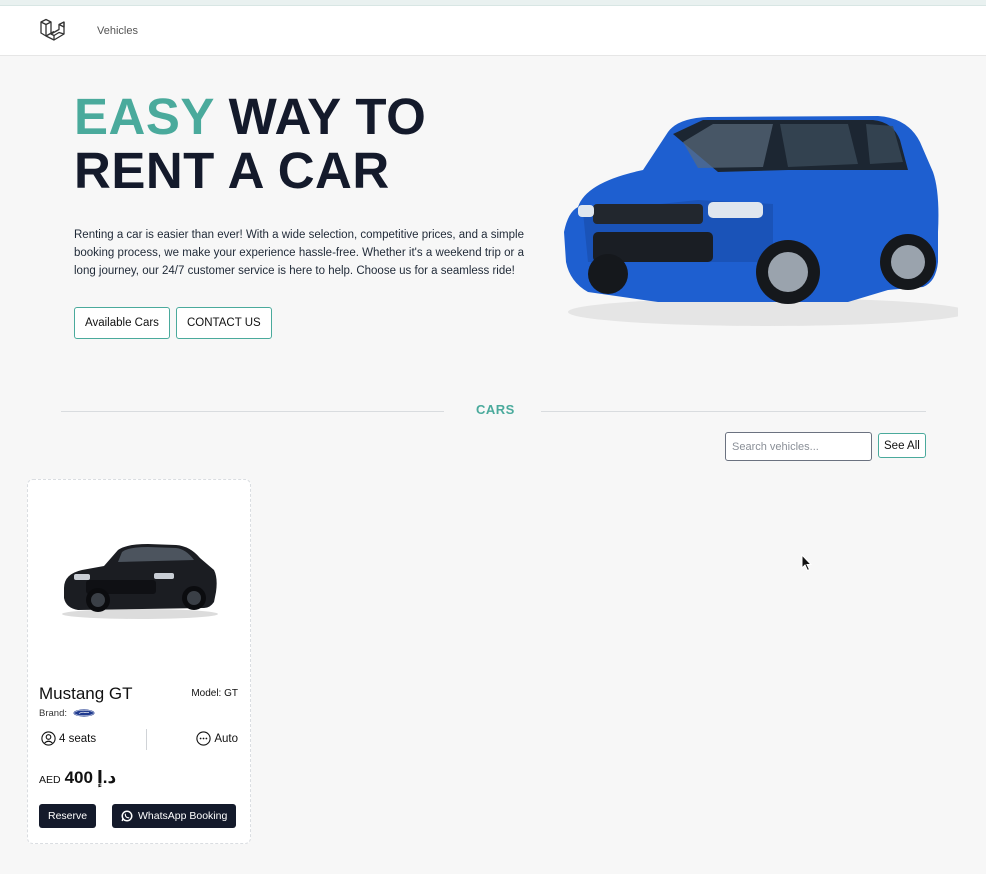  Describe the element at coordinates (117, 31) in the screenshot. I see `nav-link-vehicles: Vehicles` at that location.